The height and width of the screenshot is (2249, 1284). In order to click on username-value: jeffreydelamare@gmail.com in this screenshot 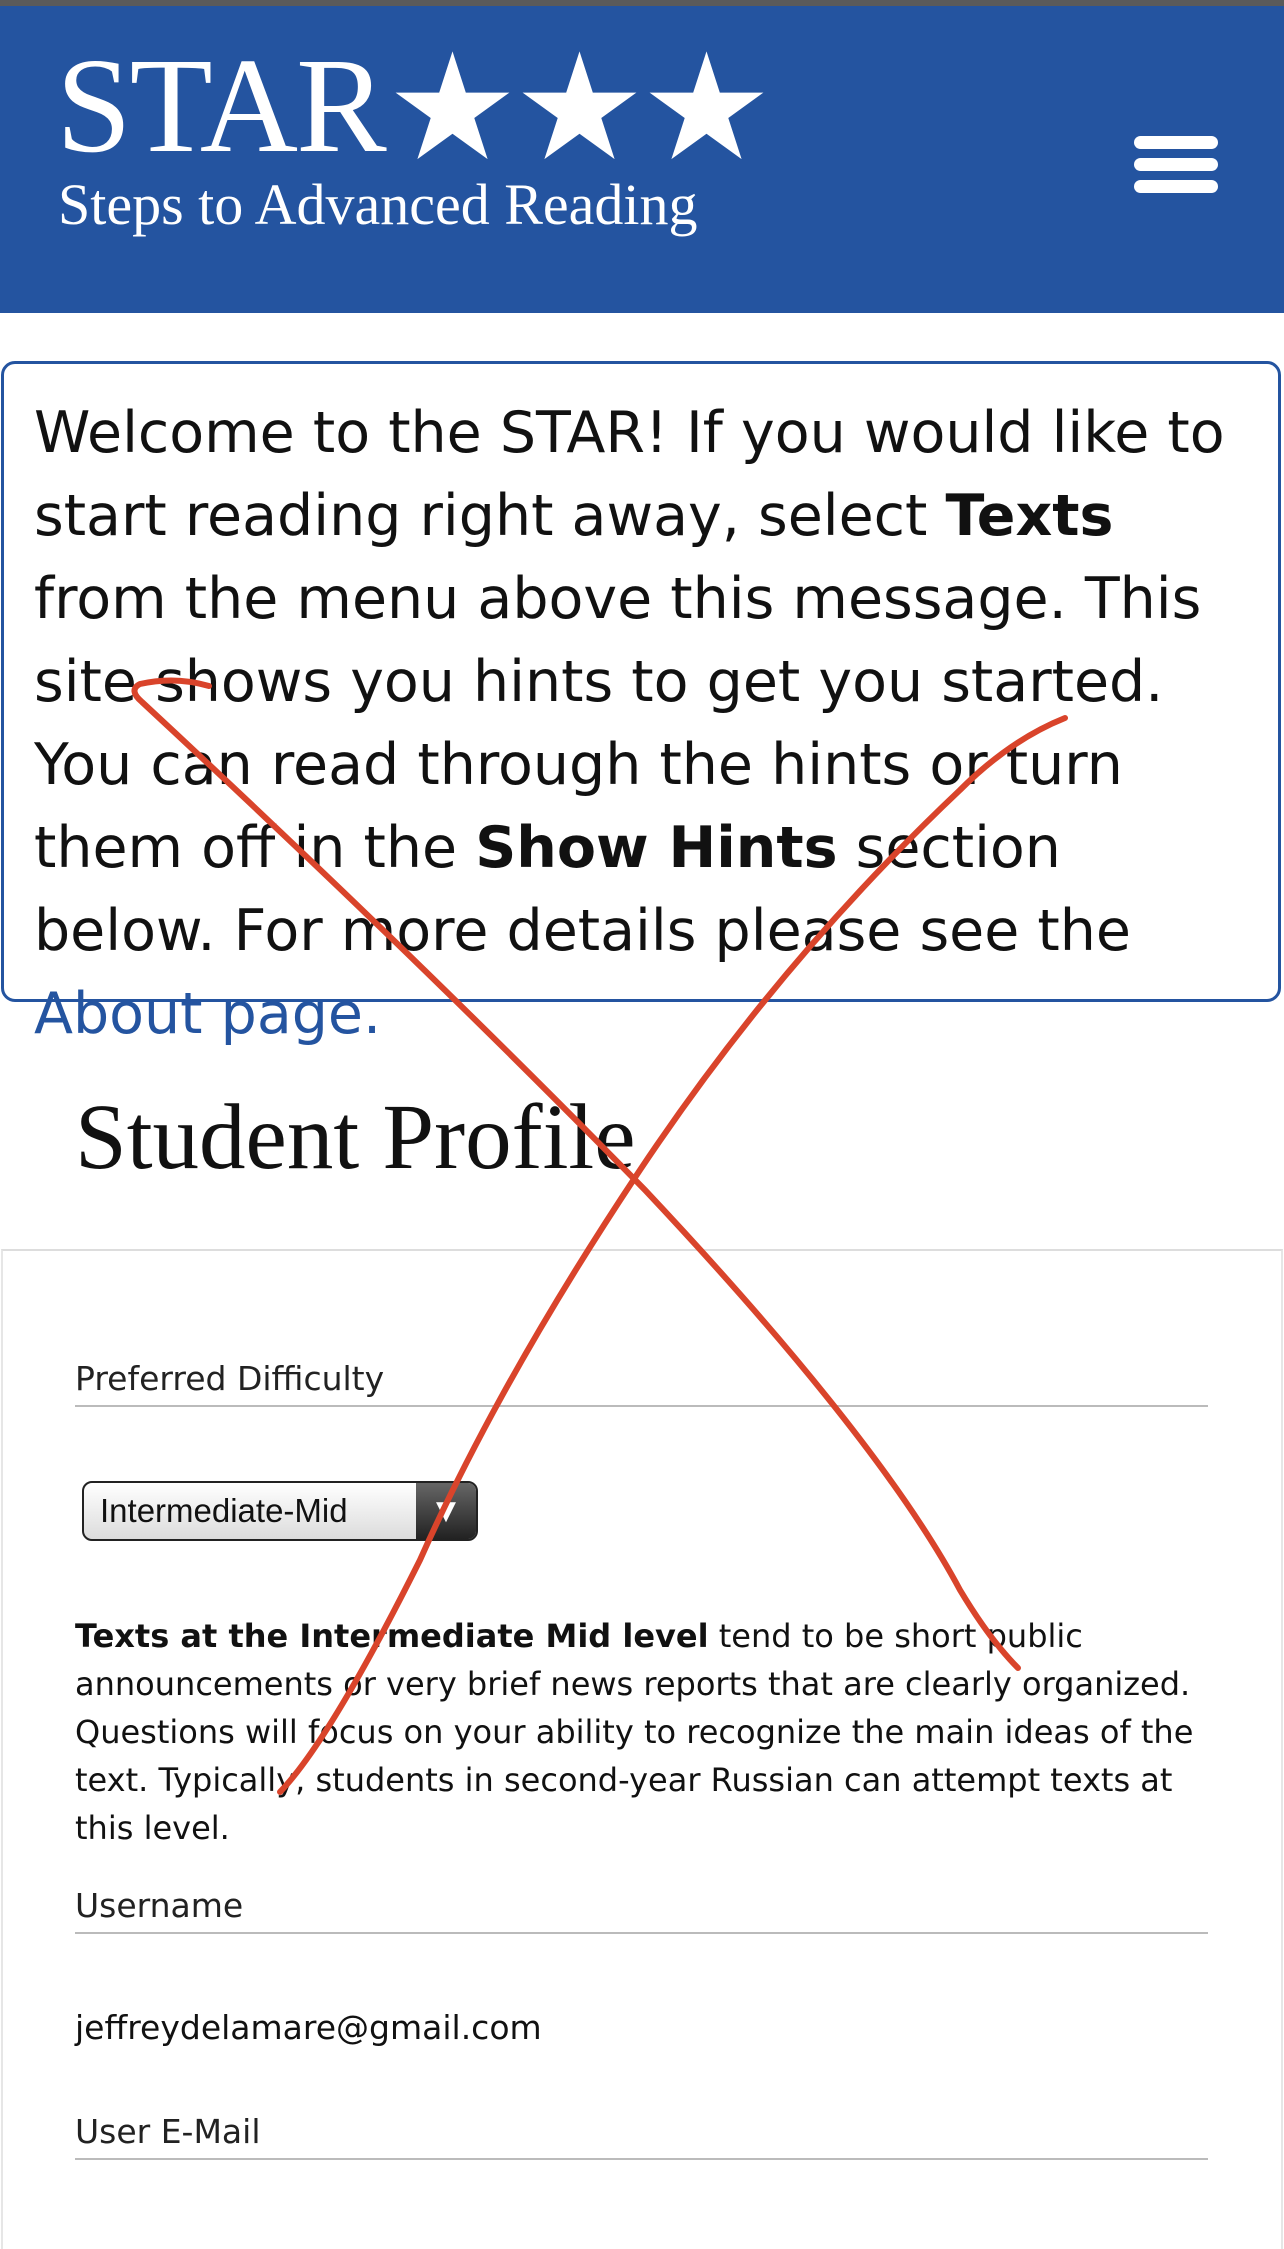, I will do `click(308, 2027)`.